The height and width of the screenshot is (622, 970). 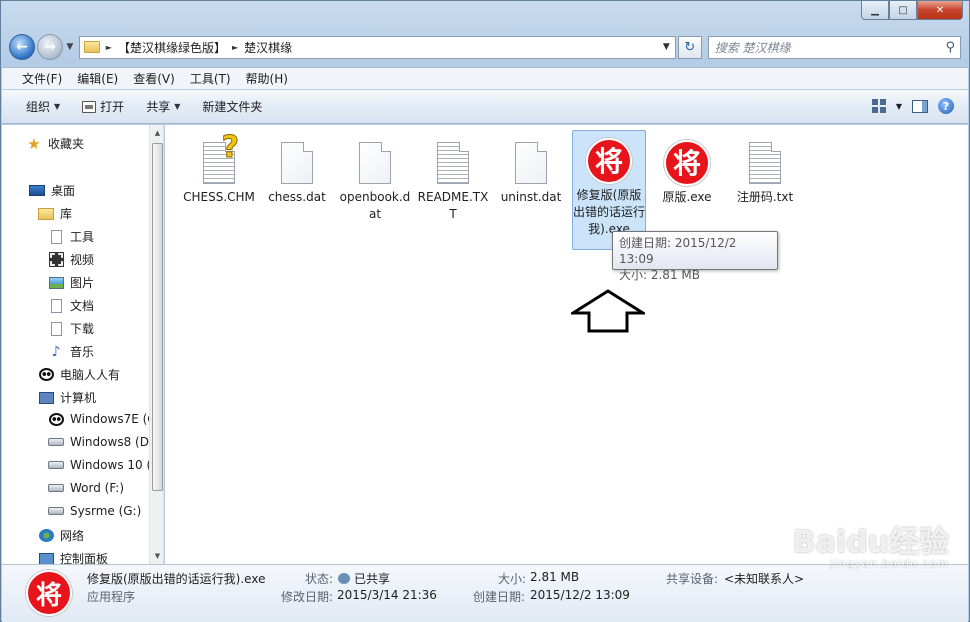 I want to click on maximize-button: □, so click(x=903, y=10).